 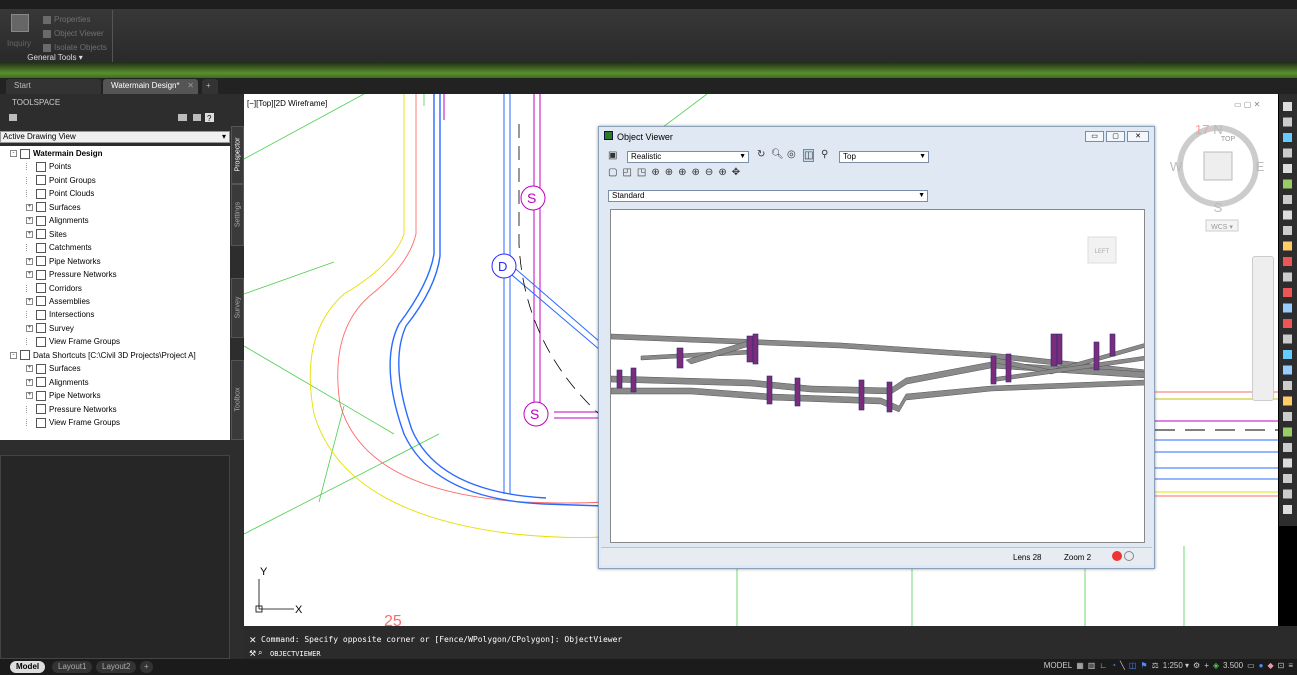 I want to click on toolspace-view-select: Active Drawing View ▾, so click(x=115, y=137).